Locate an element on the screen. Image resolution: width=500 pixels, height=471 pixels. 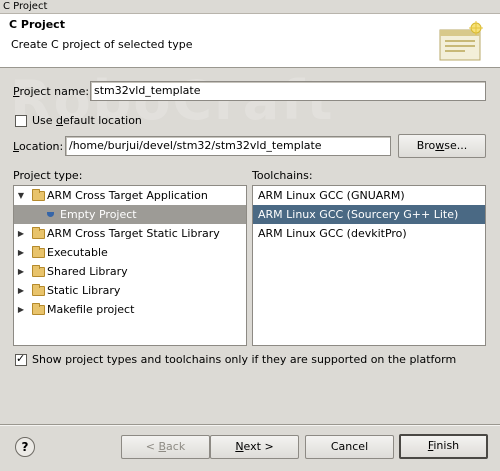
finish-label-rest: inish is located at coordinates (446, 445).